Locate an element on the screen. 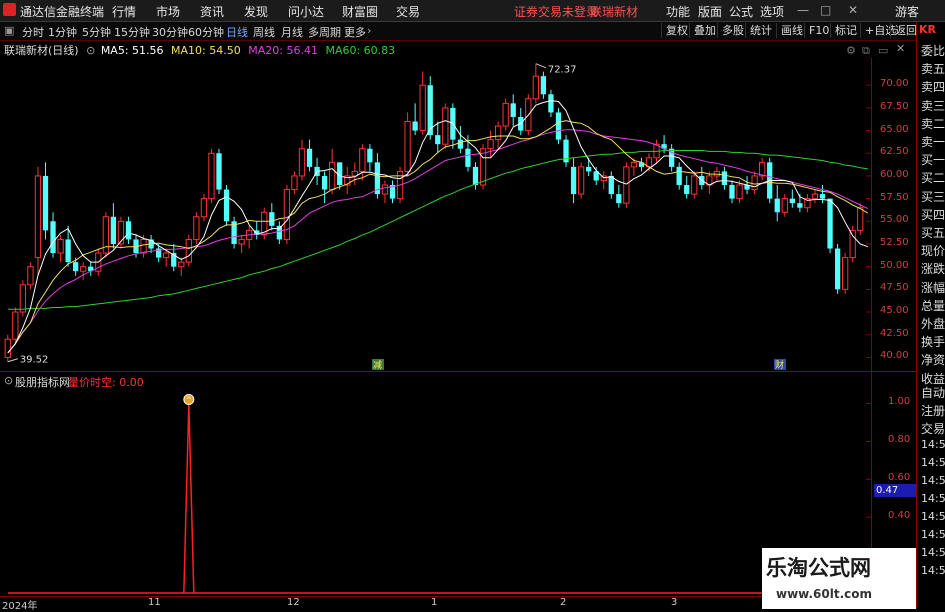  period-intraday: 分时 is located at coordinates (33, 32).